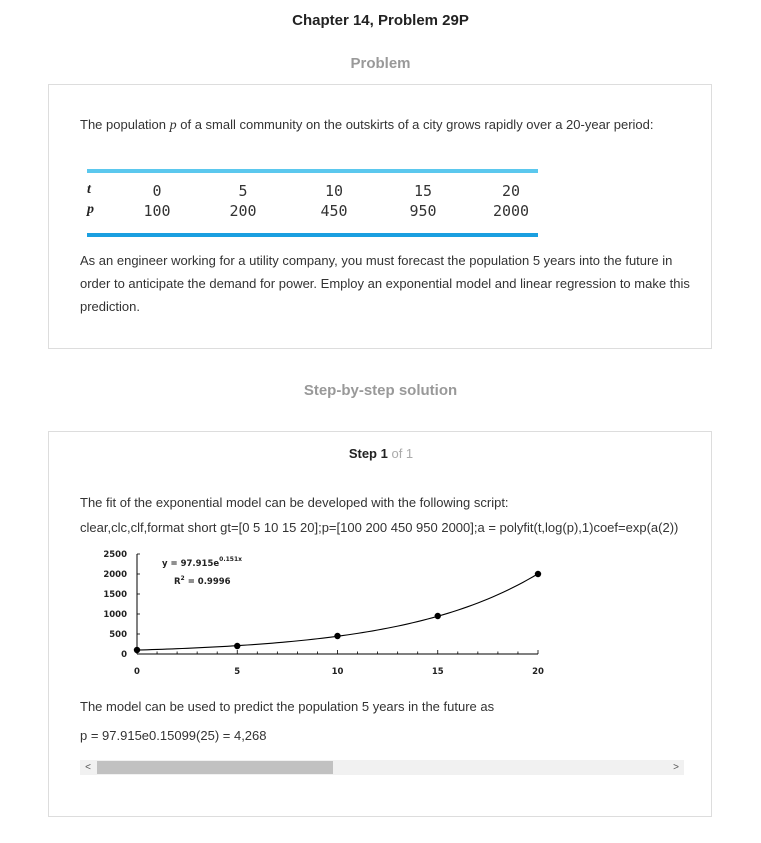 Image resolution: width=761 pixels, height=843 pixels. What do you see at coordinates (137, 672) in the screenshot?
I see `x-tick-label: 0` at bounding box center [137, 672].